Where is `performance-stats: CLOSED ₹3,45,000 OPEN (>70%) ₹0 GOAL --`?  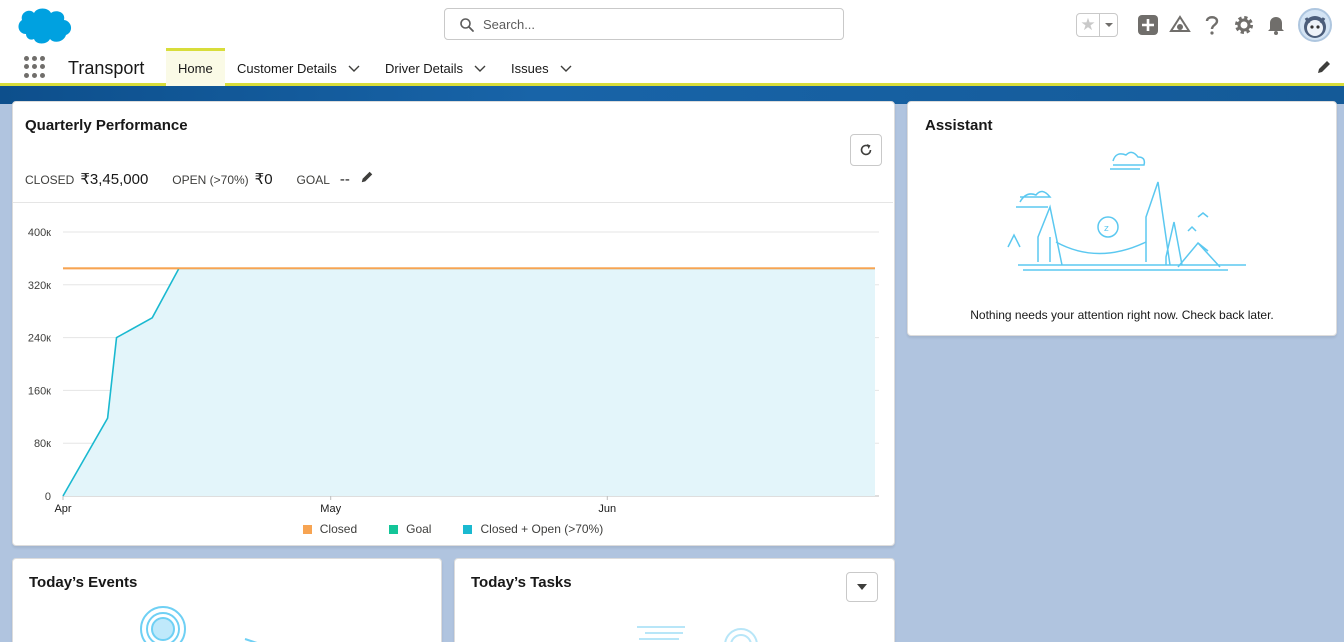 performance-stats: CLOSED ₹3,45,000 OPEN (>70%) ₹0 GOAL -- is located at coordinates (199, 180).